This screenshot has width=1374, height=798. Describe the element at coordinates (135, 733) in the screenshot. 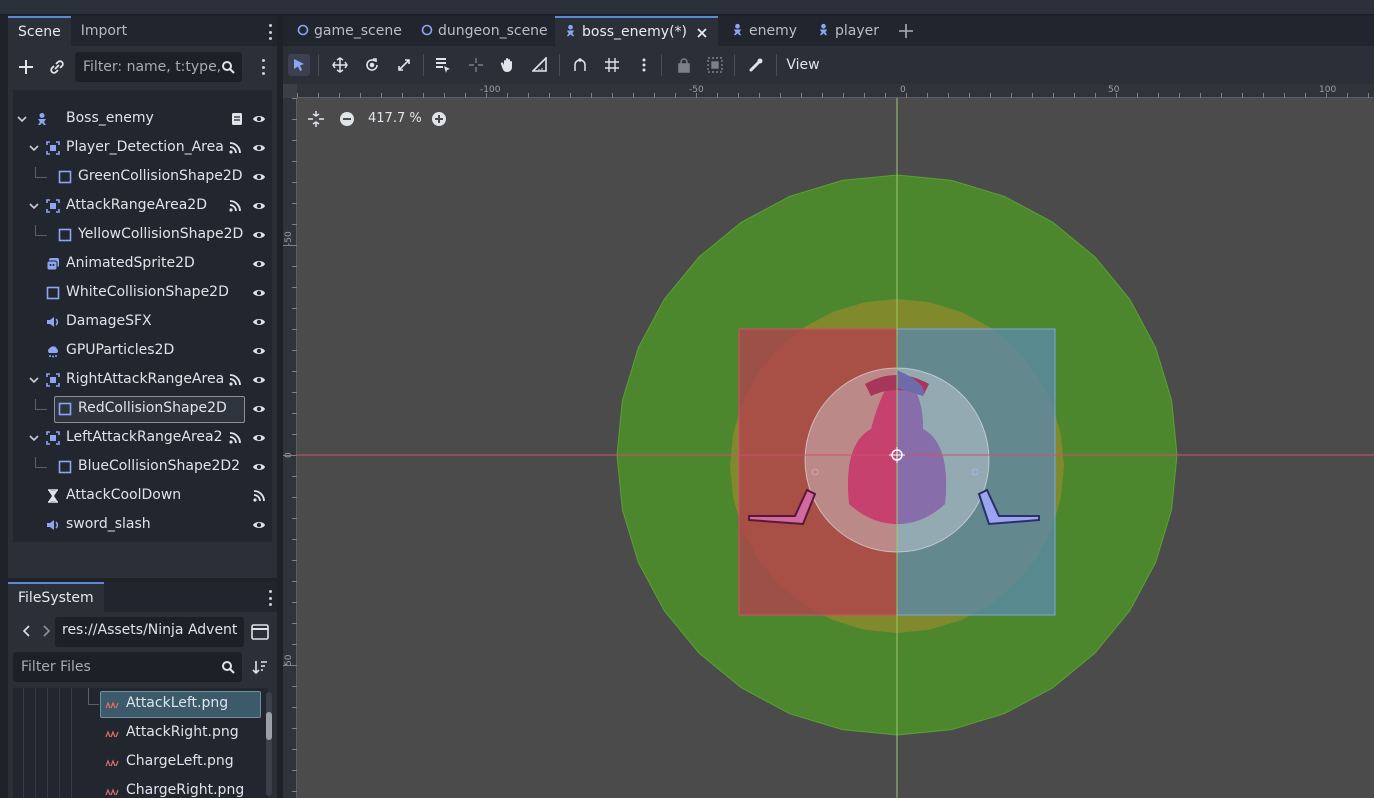

I see `file-item: AttackRight.png` at that location.